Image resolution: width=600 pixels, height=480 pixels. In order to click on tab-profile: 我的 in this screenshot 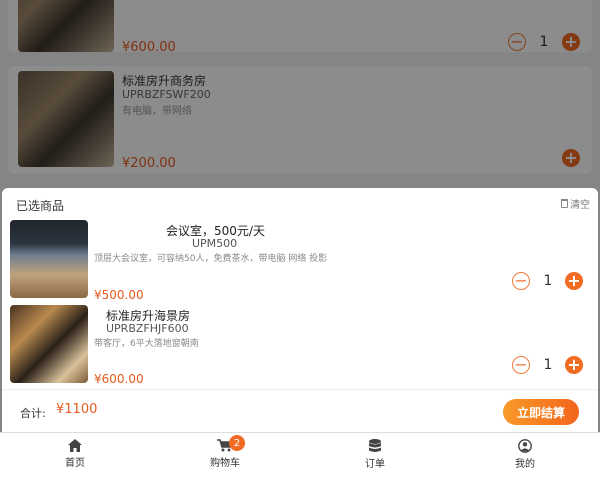, I will do `click(525, 454)`.